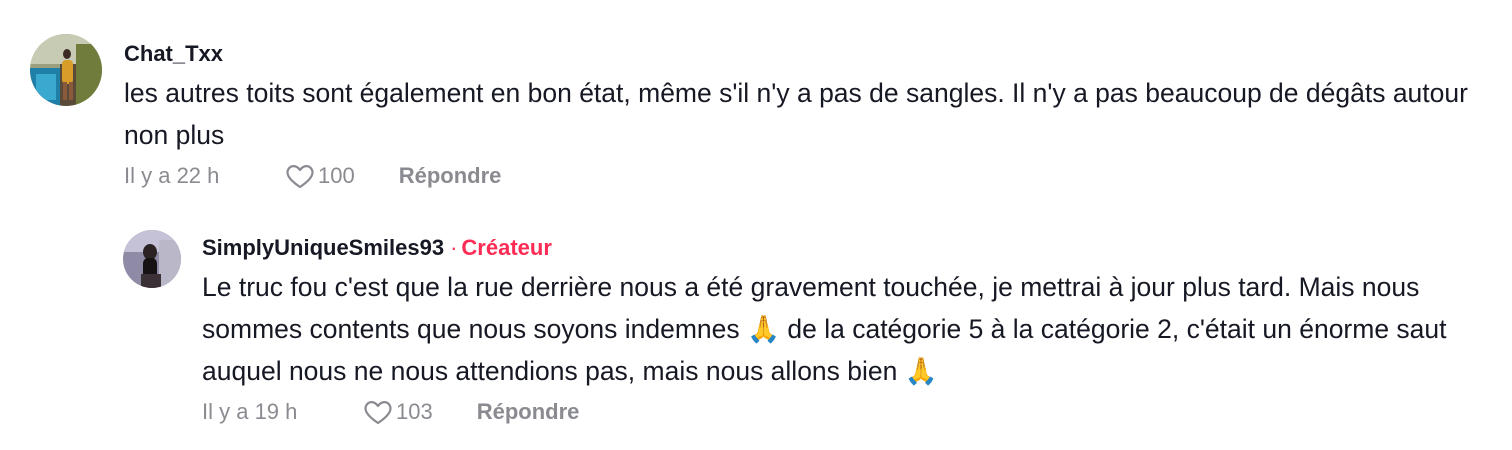 The width and height of the screenshot is (1512, 450). I want to click on reply-time: Il y a 19 h, so click(250, 411).